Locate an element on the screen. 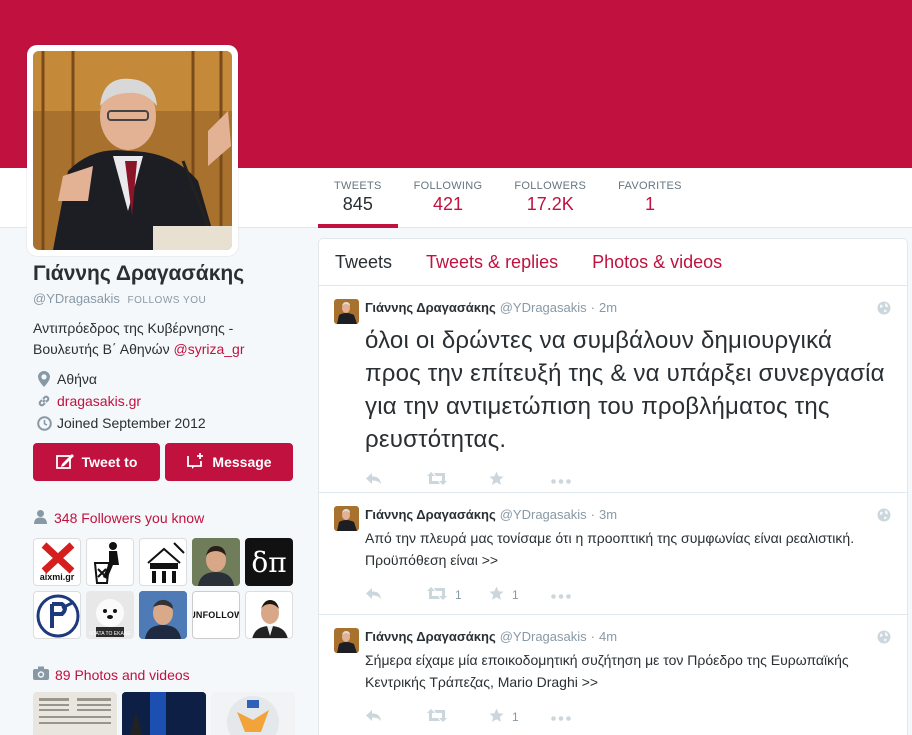  follower-avatar-label: ΝΤΑΤΑ ΤΟ ΕΚΑΝΕ is located at coordinates (110, 634).